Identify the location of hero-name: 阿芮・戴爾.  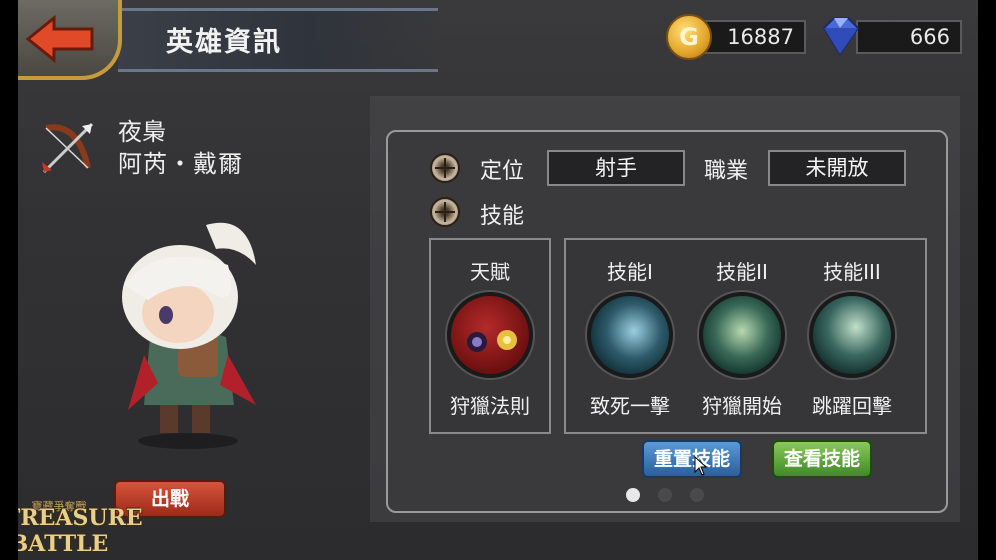
(180, 164).